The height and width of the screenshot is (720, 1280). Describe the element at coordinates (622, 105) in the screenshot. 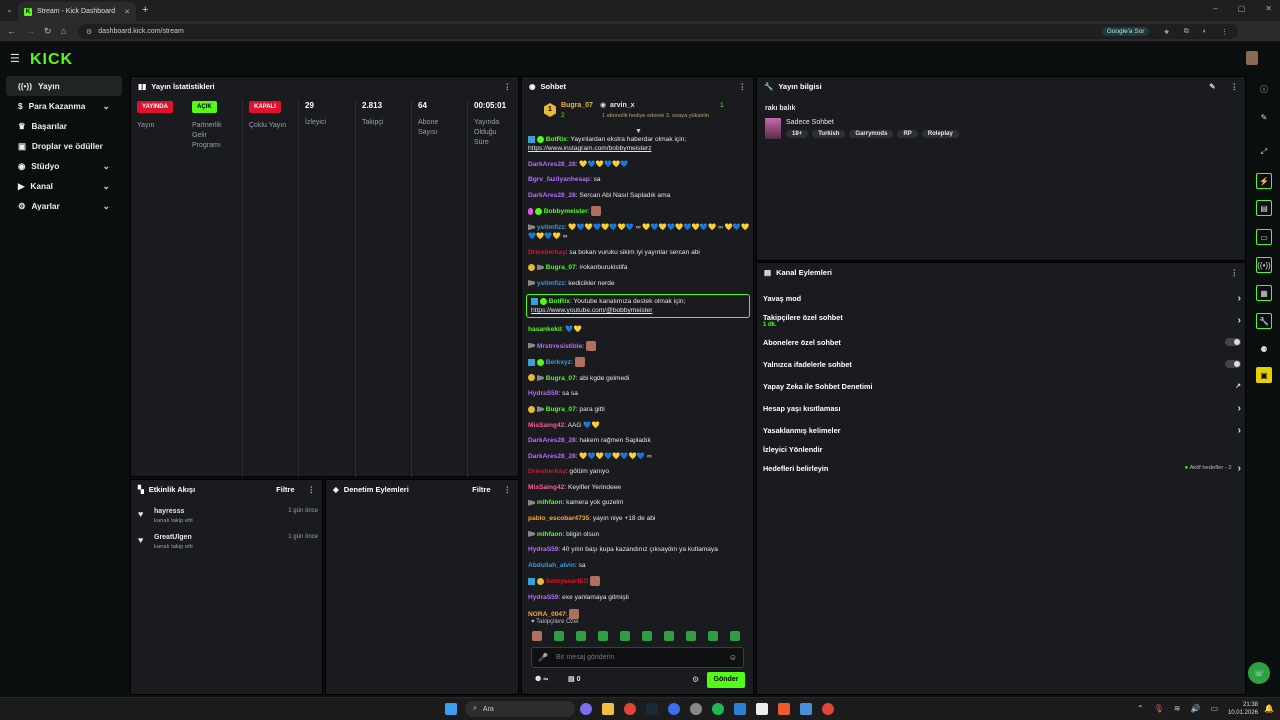

I see `leaderboard-user: arvin_x` at that location.